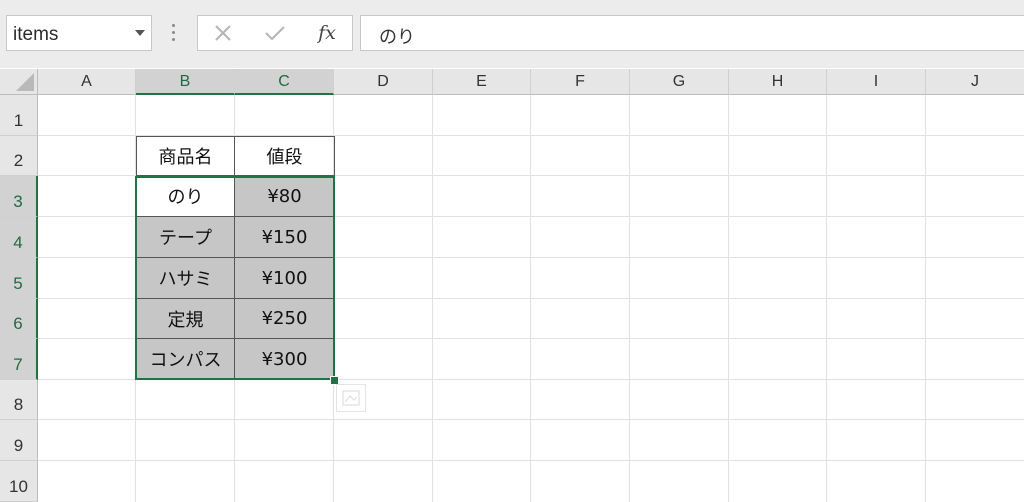 This screenshot has width=1024, height=502. I want to click on header-cell-price: 値段, so click(285, 156).